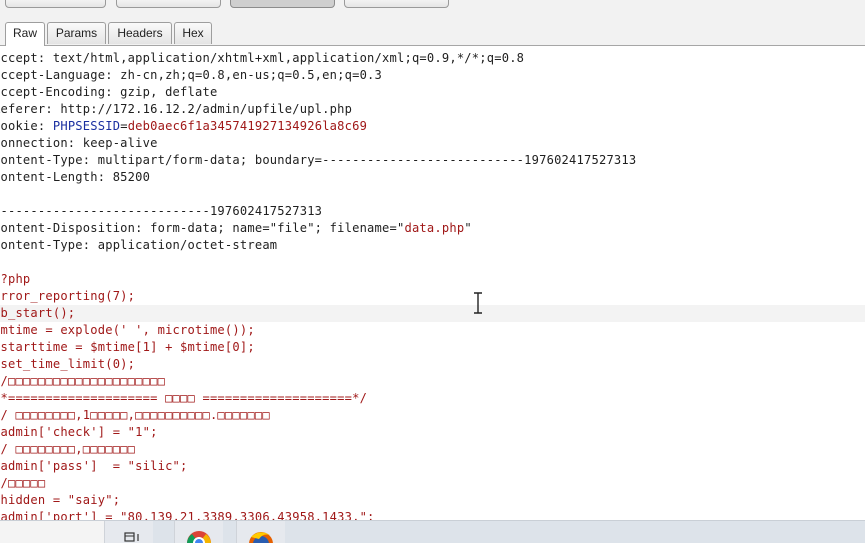  What do you see at coordinates (468, 228) in the screenshot?
I see `disposition-suffix: "` at bounding box center [468, 228].